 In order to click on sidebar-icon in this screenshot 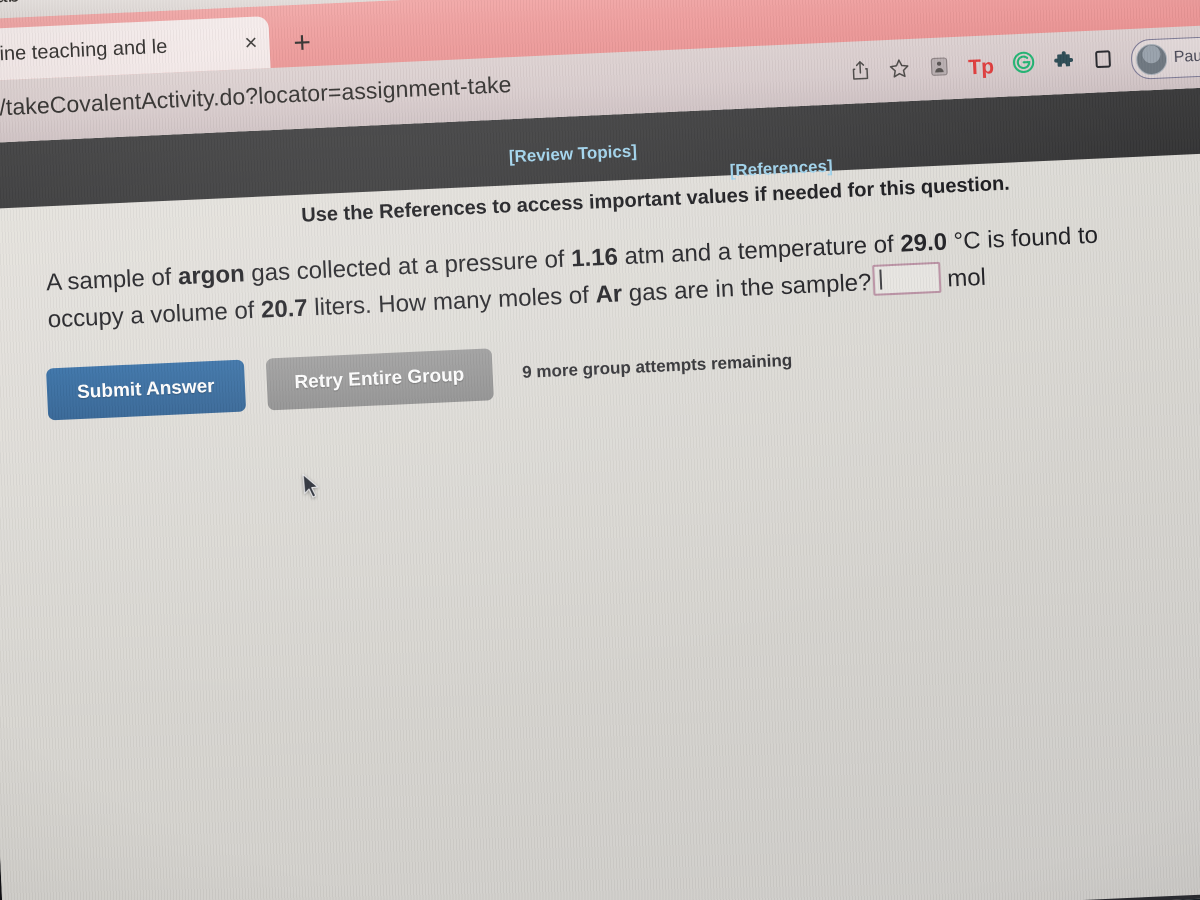, I will do `click(1102, 61)`.